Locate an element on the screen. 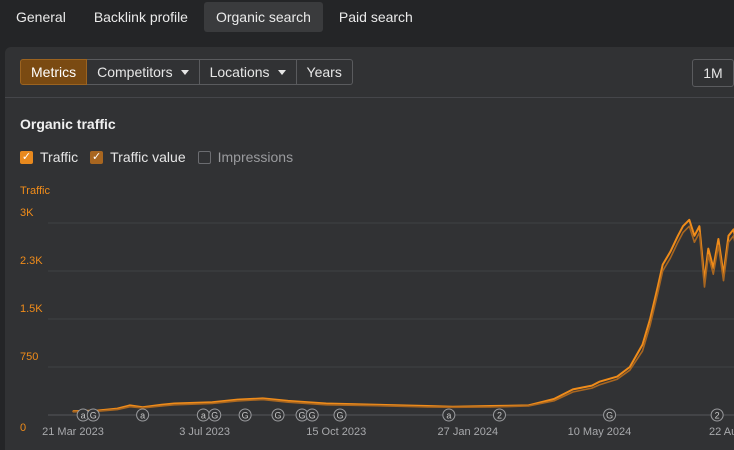  y-tick-label: 1.5K is located at coordinates (31, 309).